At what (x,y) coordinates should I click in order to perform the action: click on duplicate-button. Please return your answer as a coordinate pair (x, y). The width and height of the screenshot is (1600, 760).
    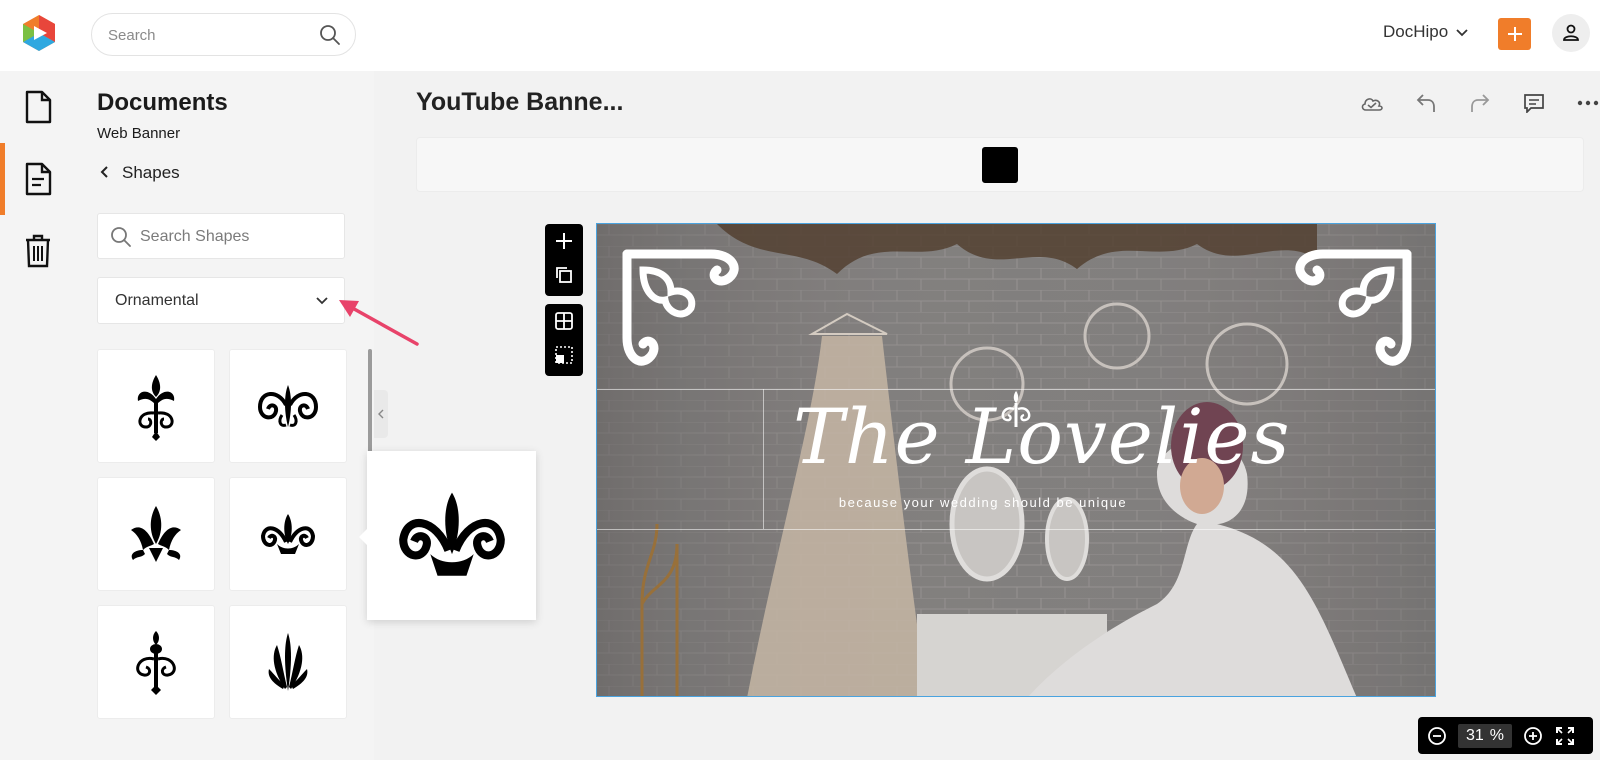
    Looking at the image, I should click on (564, 275).